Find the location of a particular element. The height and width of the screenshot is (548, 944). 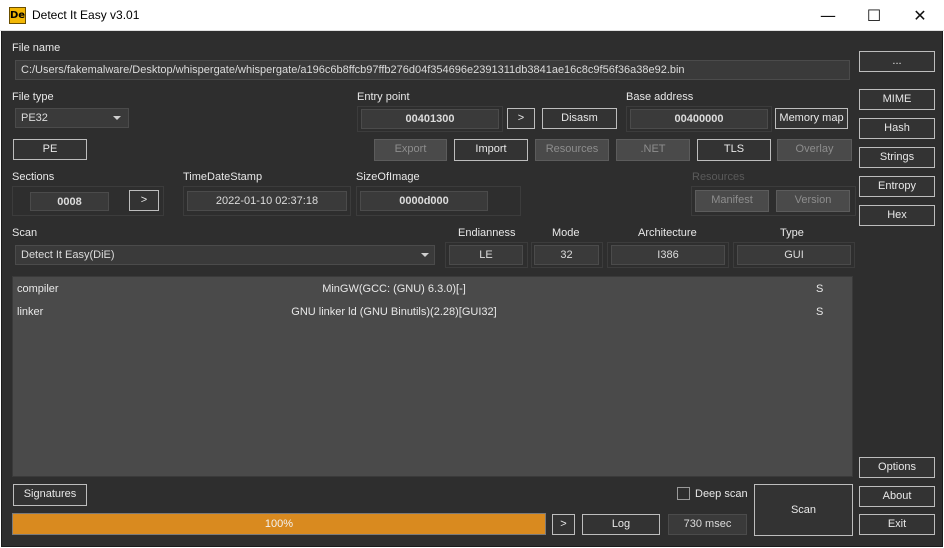

endianness-field: LE is located at coordinates (486, 255).